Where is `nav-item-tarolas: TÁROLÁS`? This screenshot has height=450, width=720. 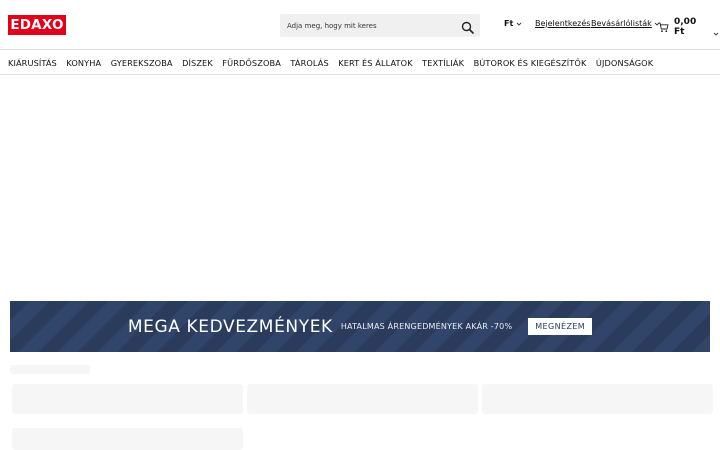 nav-item-tarolas: TÁROLÁS is located at coordinates (309, 63).